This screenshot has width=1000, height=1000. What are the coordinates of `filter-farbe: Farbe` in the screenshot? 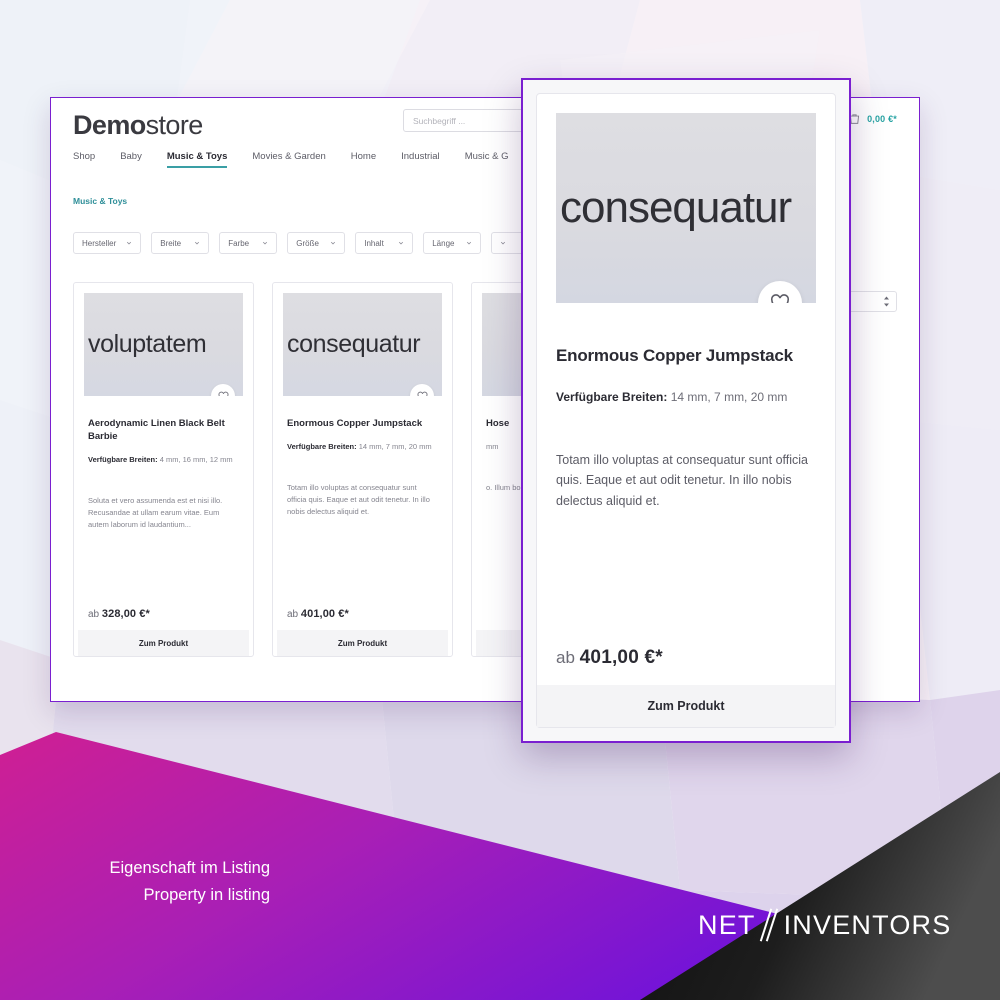 It's located at (248, 243).